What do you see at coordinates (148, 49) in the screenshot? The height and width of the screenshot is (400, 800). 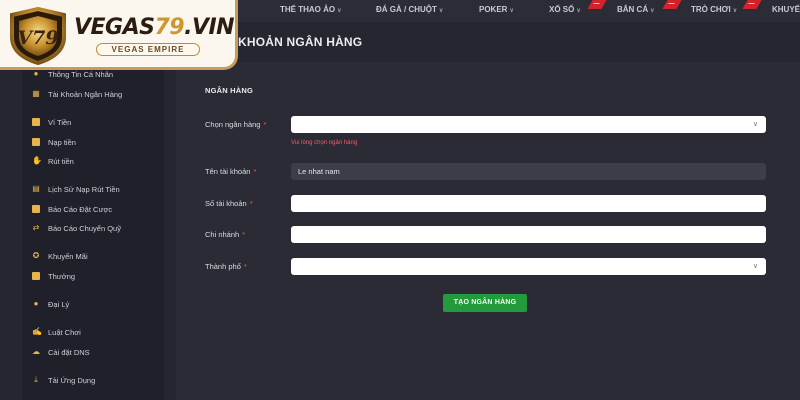 I see `brand-tagline: VEGAS EMPIRE` at bounding box center [148, 49].